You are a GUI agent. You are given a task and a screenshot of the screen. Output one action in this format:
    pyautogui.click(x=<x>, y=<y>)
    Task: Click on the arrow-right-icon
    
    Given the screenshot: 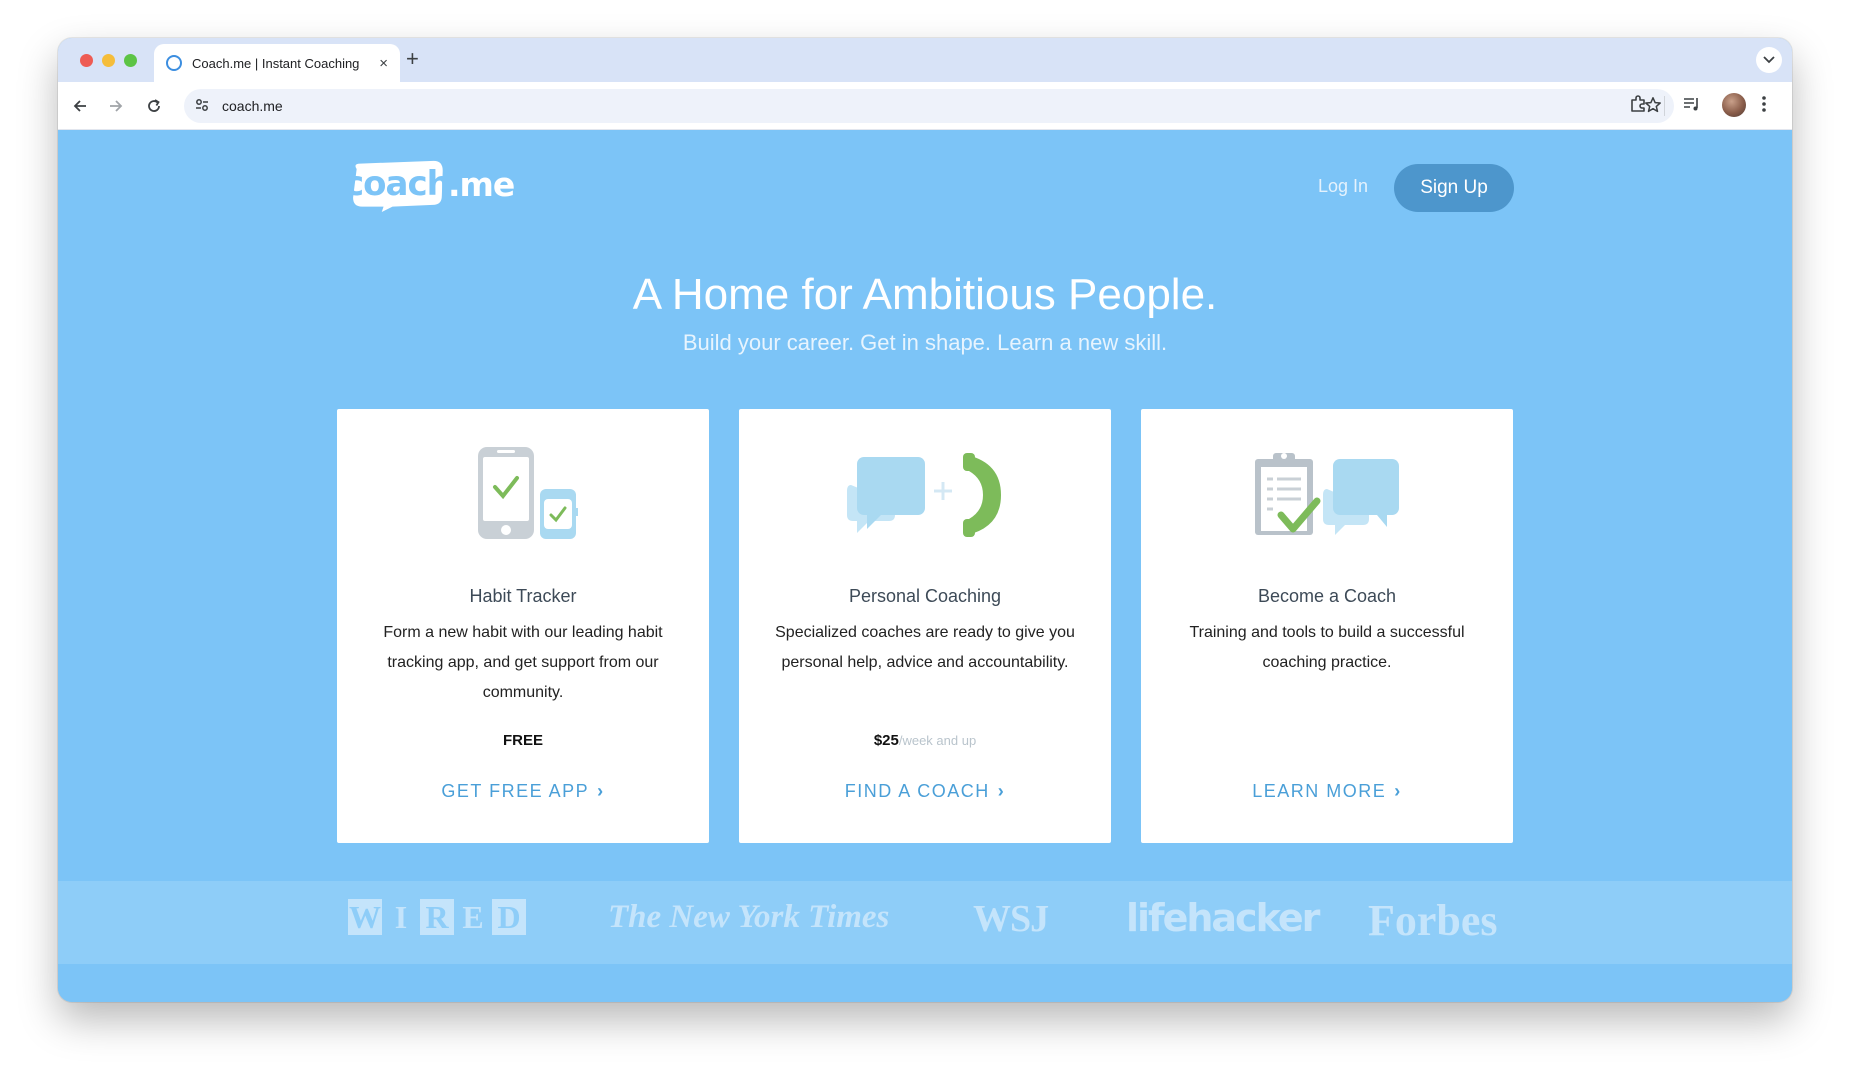 What is the action you would take?
    pyautogui.click(x=116, y=106)
    